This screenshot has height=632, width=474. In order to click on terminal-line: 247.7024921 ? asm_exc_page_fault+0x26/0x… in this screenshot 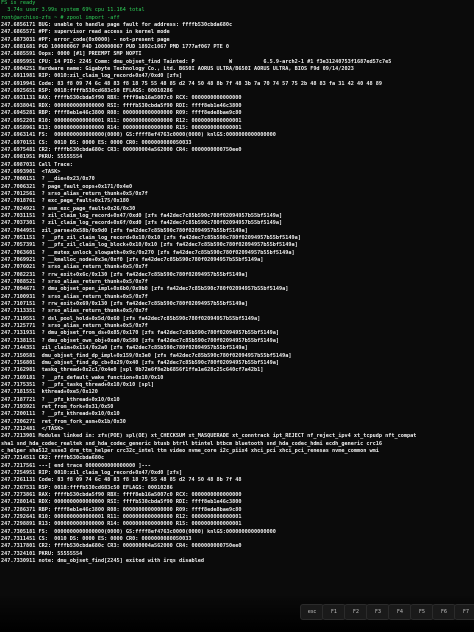, I will do `click(68, 208)`.